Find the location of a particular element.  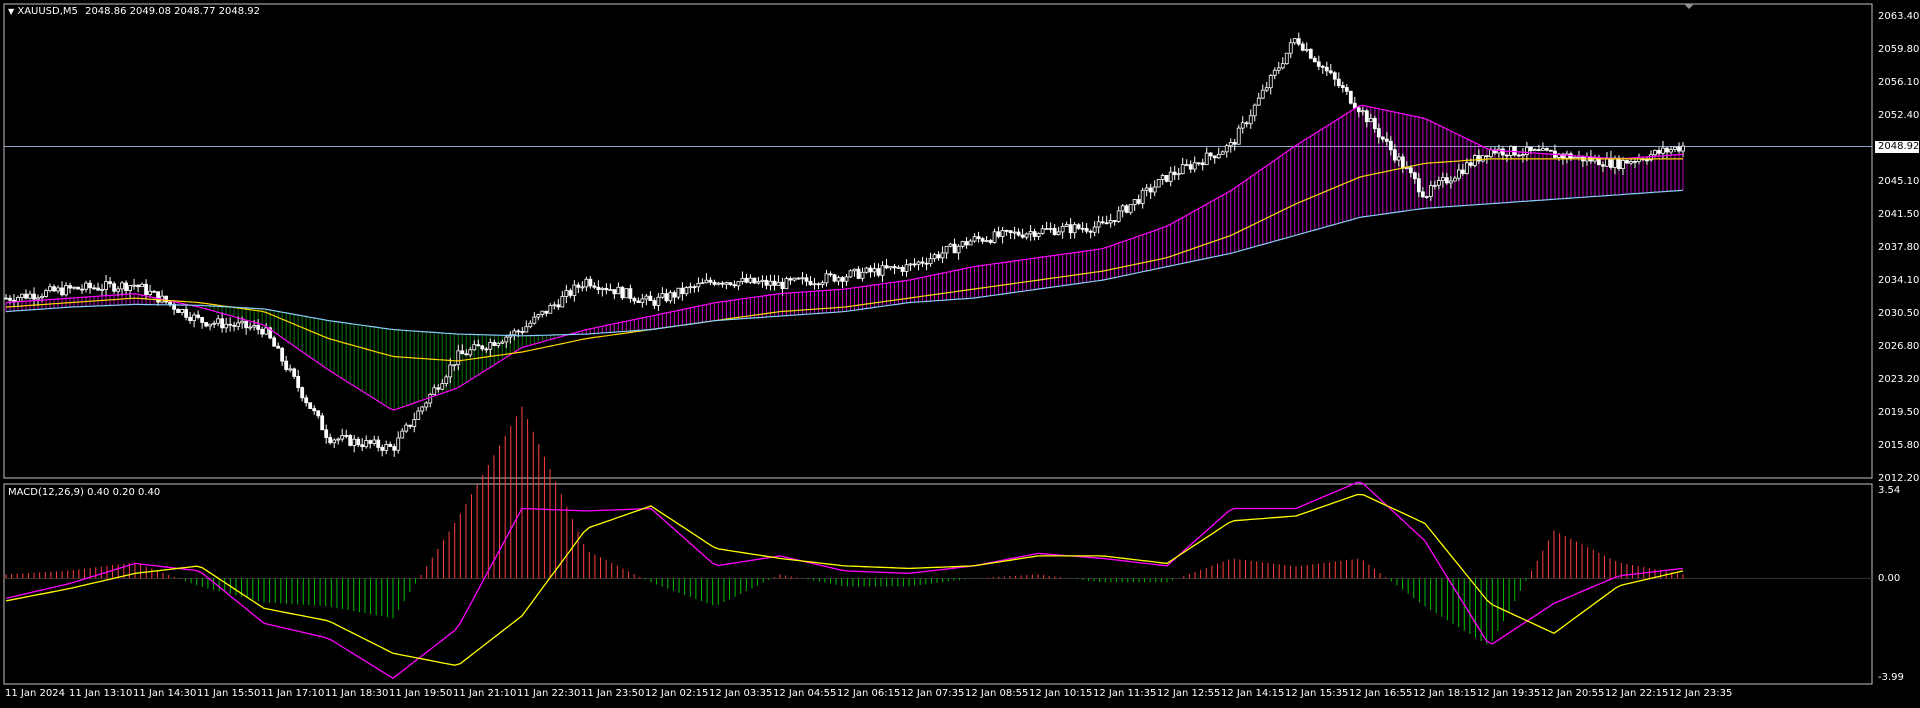

time-tick: 11 Jan 2024 is located at coordinates (35, 693).